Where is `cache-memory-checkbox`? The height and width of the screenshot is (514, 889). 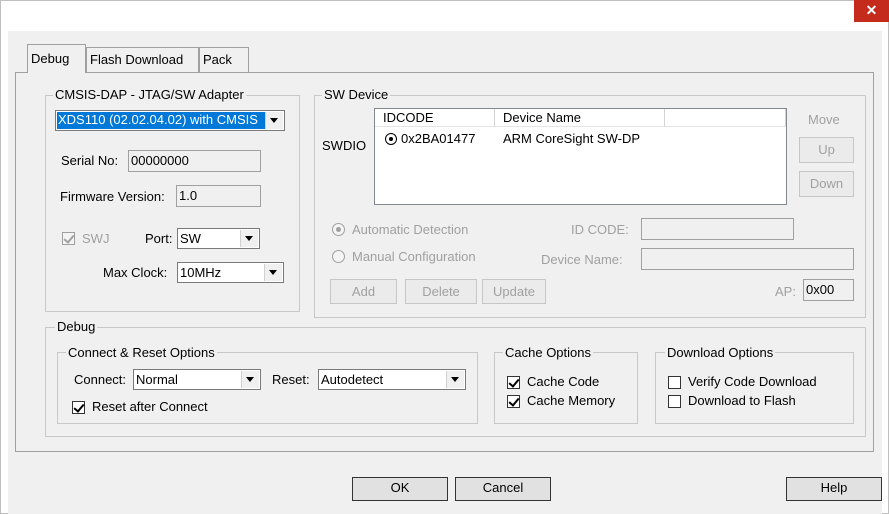 cache-memory-checkbox is located at coordinates (513, 401).